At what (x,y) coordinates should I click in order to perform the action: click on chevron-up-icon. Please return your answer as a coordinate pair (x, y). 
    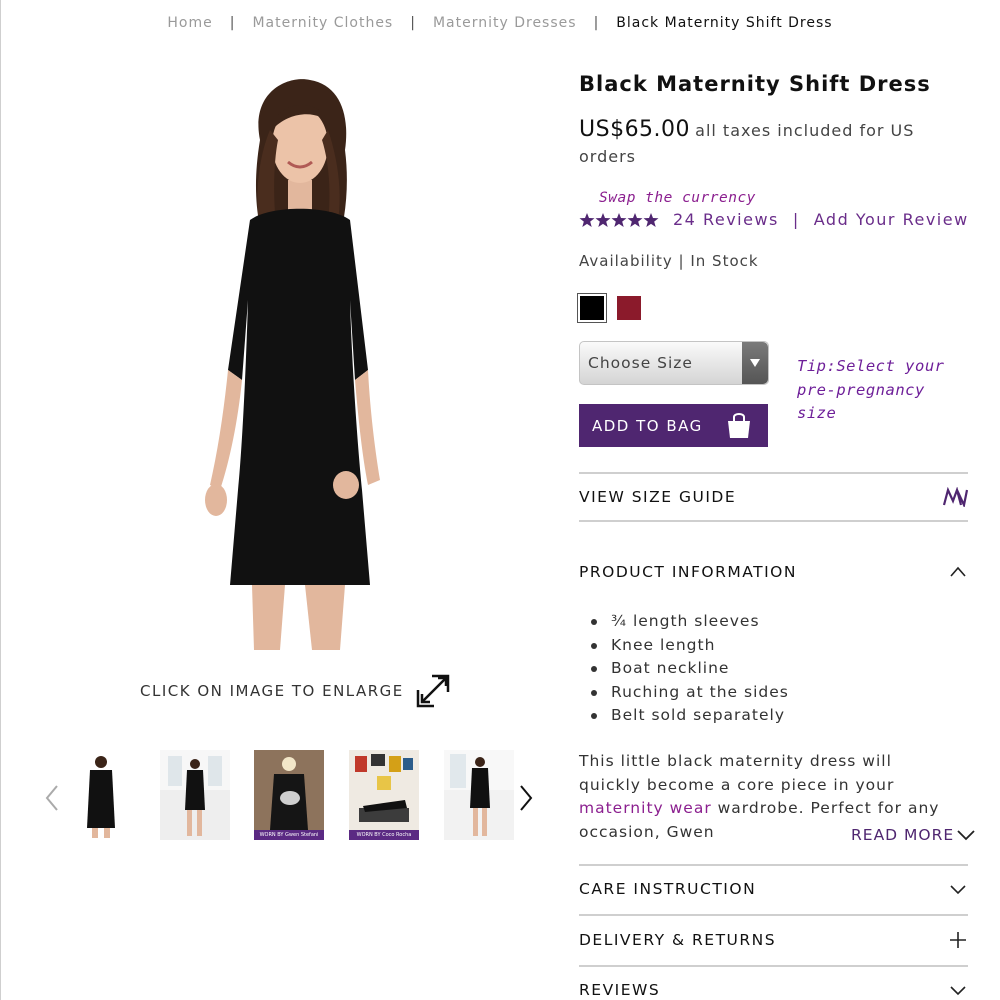
    Looking at the image, I should click on (958, 572).